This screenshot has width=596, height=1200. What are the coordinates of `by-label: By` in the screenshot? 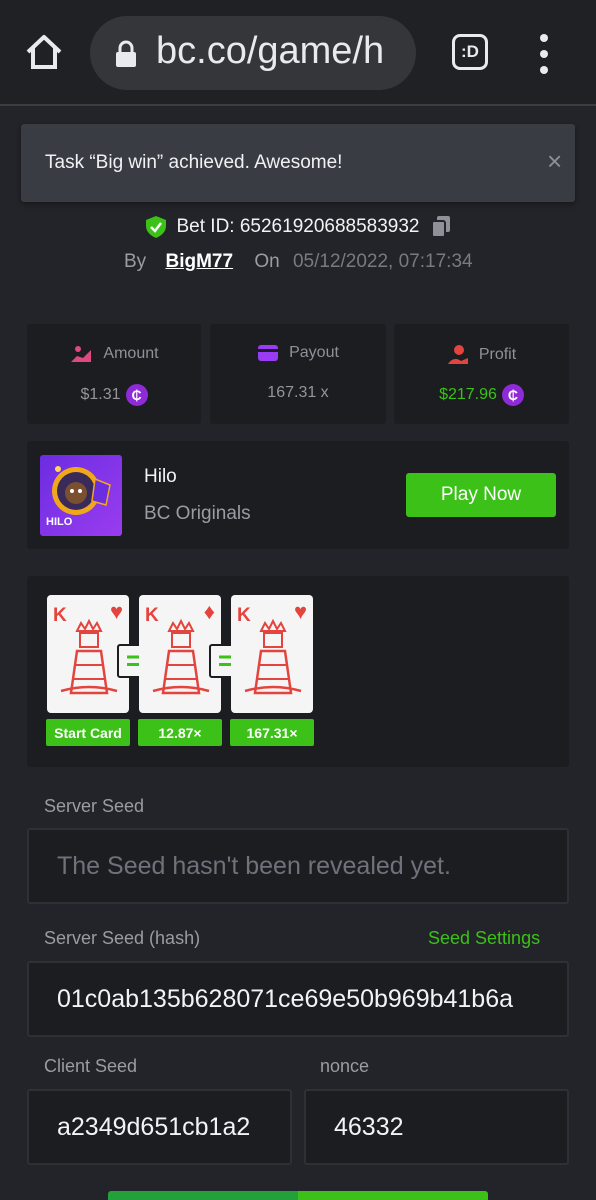 It's located at (135, 261).